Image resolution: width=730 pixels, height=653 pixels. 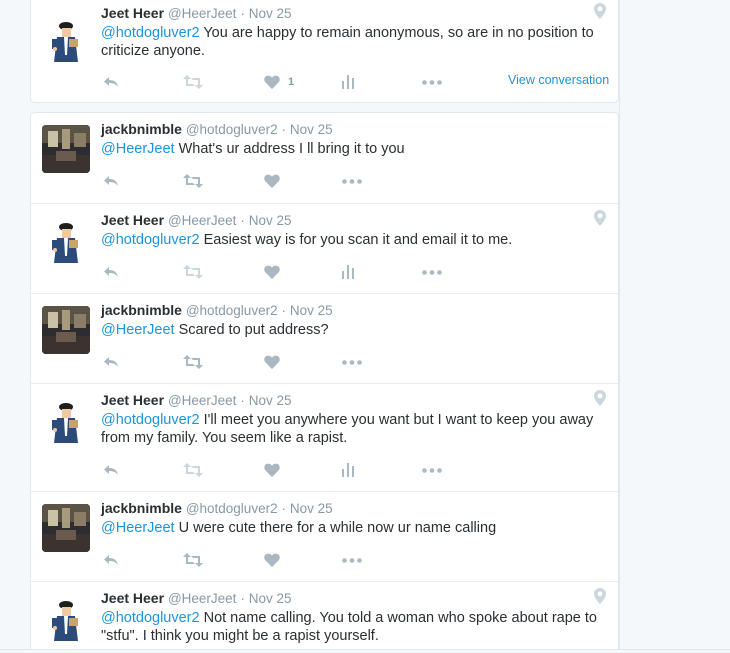 What do you see at coordinates (289, 149) in the screenshot?
I see `tweet-body: What's ur address I ll bring it to you` at bounding box center [289, 149].